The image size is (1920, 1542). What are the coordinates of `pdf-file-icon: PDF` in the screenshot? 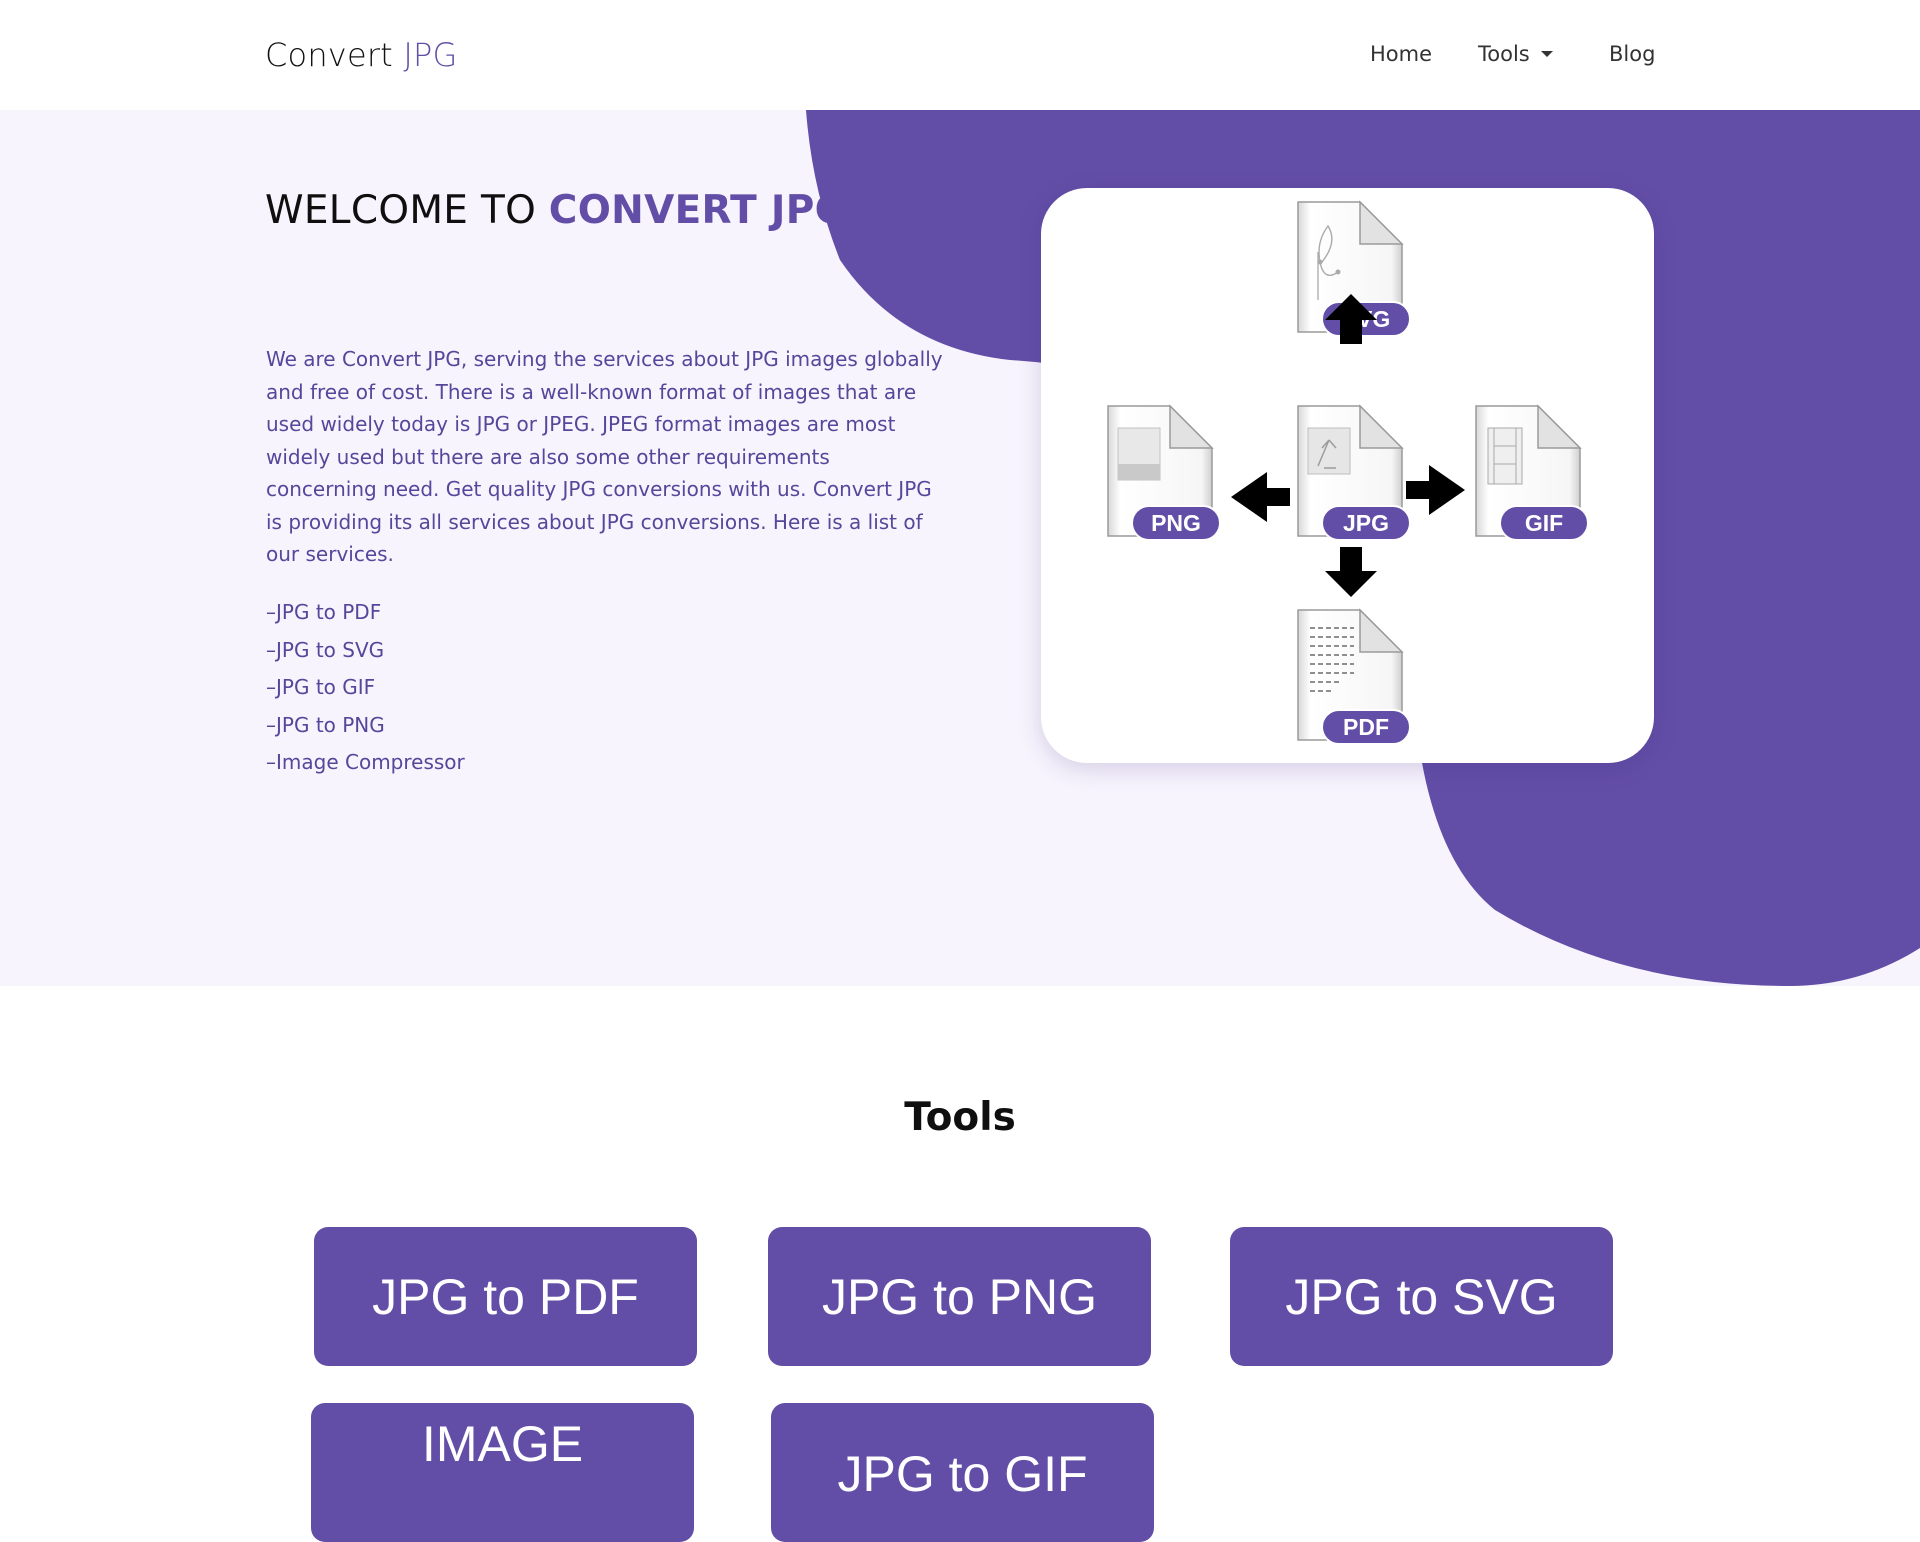 It's located at (1354, 676).